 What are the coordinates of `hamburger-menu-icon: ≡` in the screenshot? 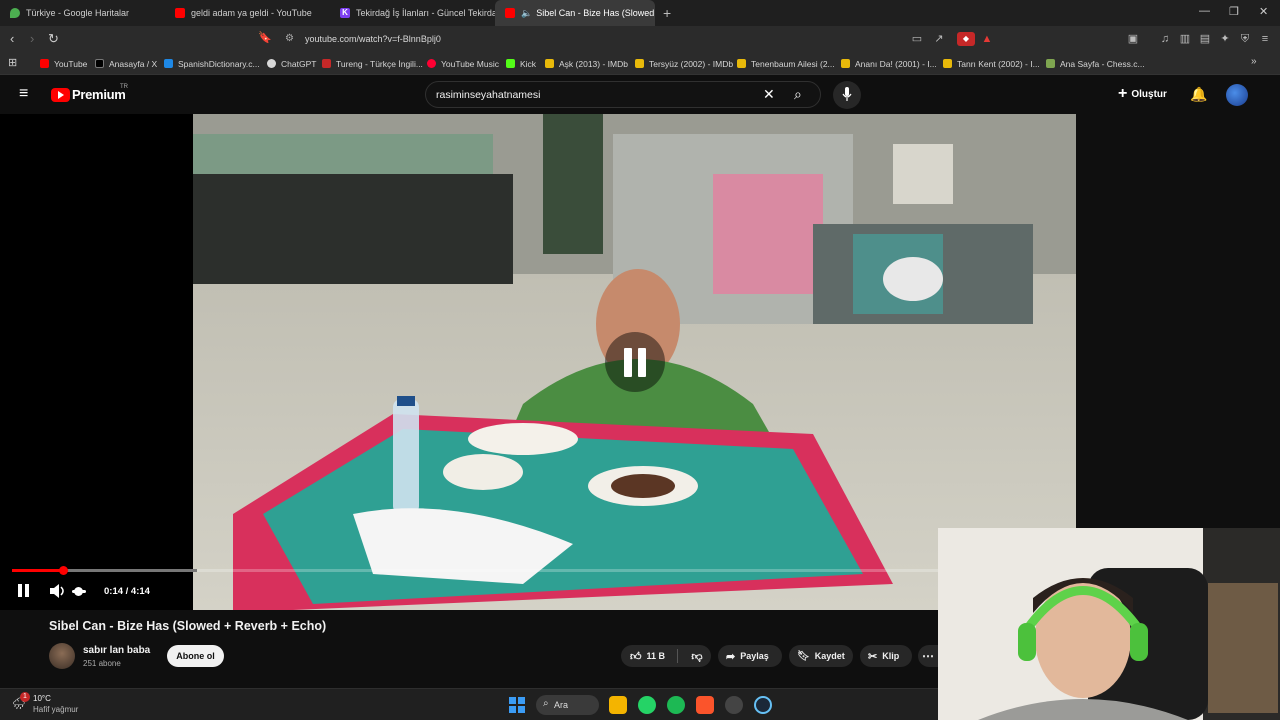 It's located at (23, 94).